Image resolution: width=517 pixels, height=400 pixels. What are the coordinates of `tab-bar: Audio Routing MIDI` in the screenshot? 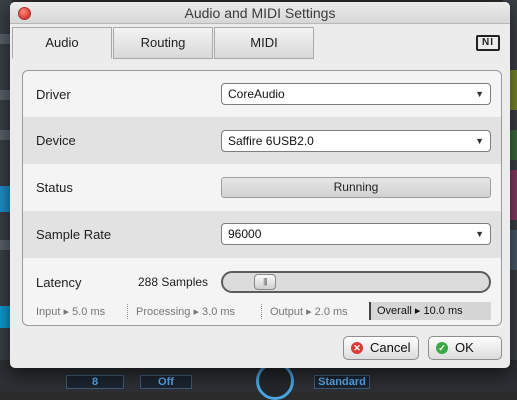 It's located at (163, 43).